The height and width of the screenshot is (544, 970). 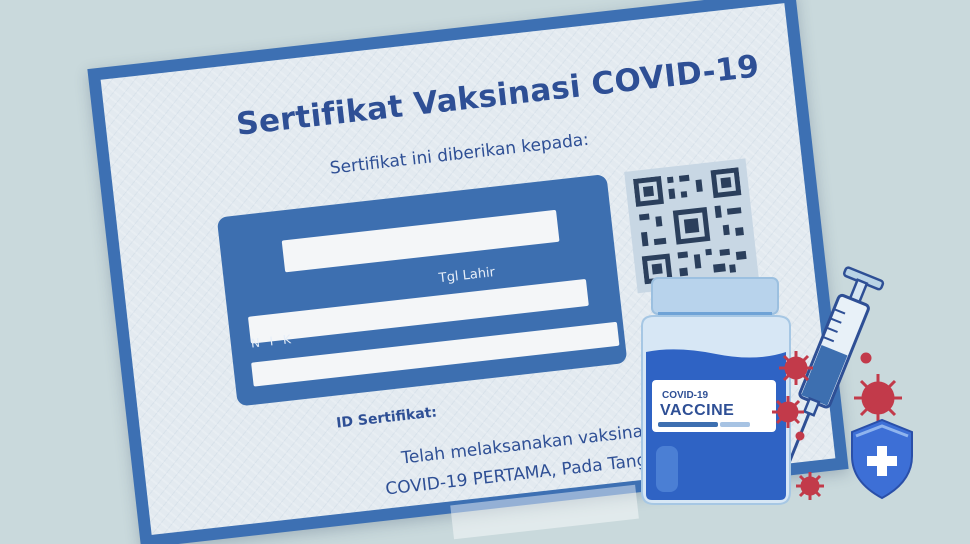 What do you see at coordinates (386, 418) in the screenshot?
I see `certificate-id-label: ID Sertifikat:` at bounding box center [386, 418].